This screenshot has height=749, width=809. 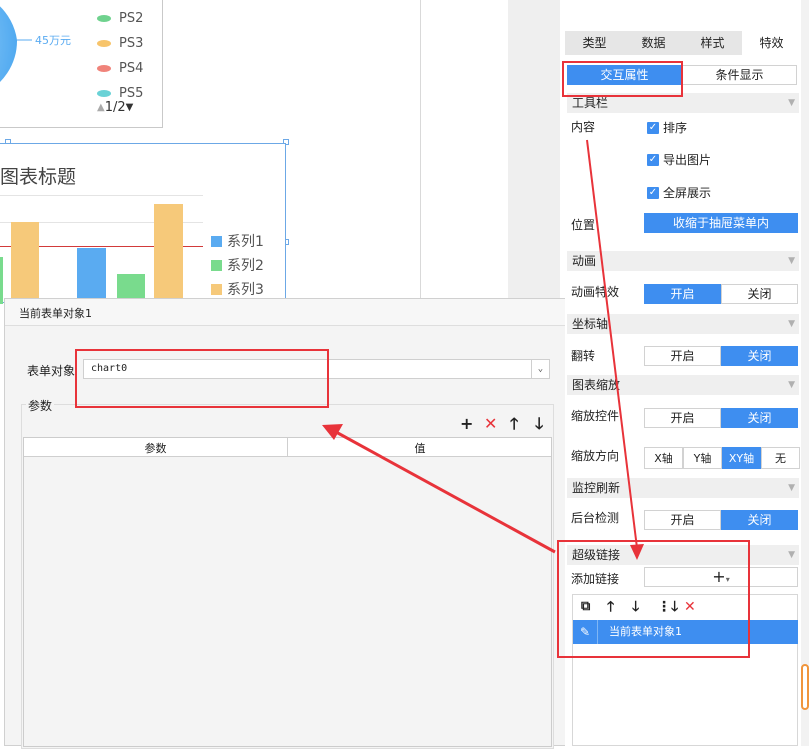 I want to click on pie-legend-item: PS5, so click(x=120, y=93).